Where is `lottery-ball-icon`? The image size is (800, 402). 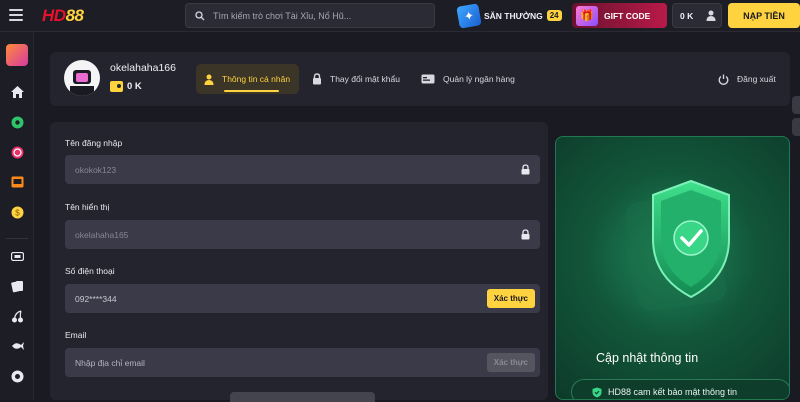 lottery-ball-icon is located at coordinates (17, 376).